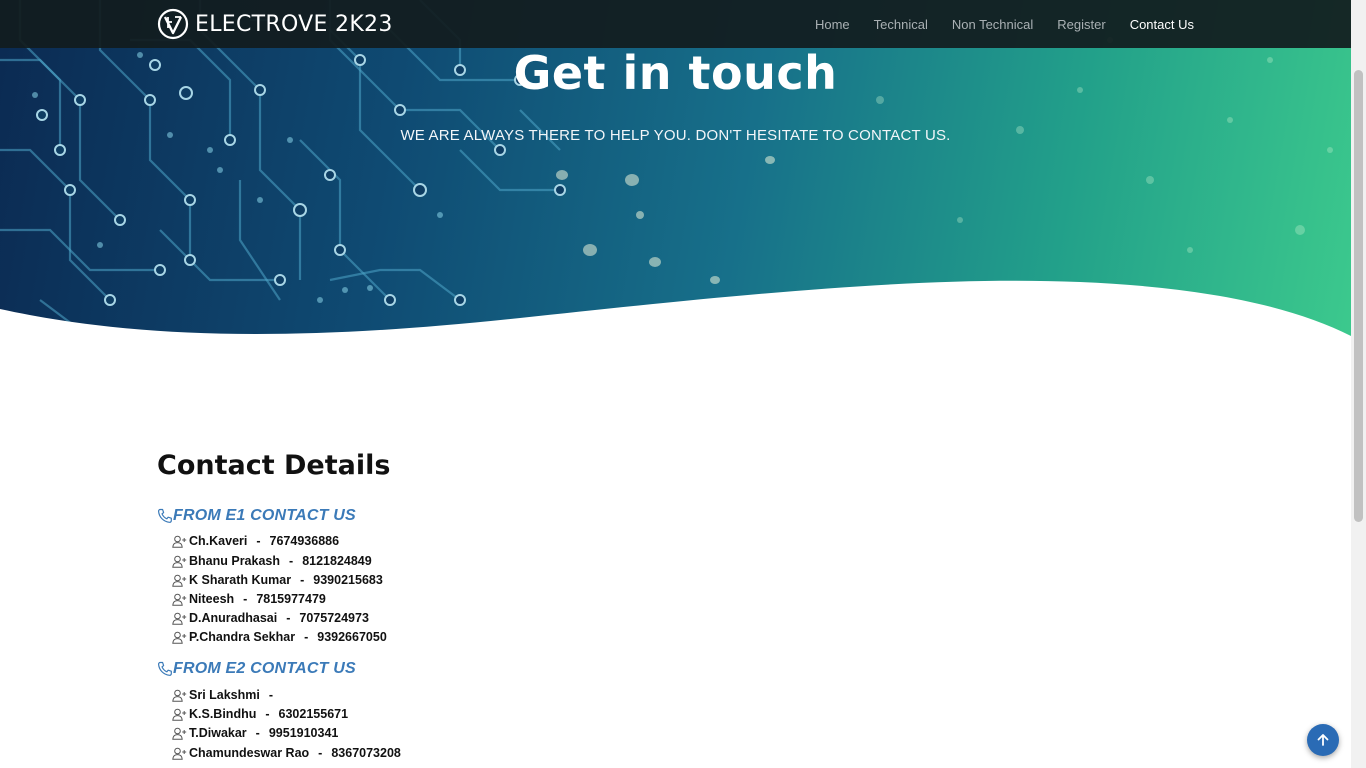 The image size is (1366, 768). What do you see at coordinates (224, 695) in the screenshot?
I see `contact-name: Sri Lakshmi` at bounding box center [224, 695].